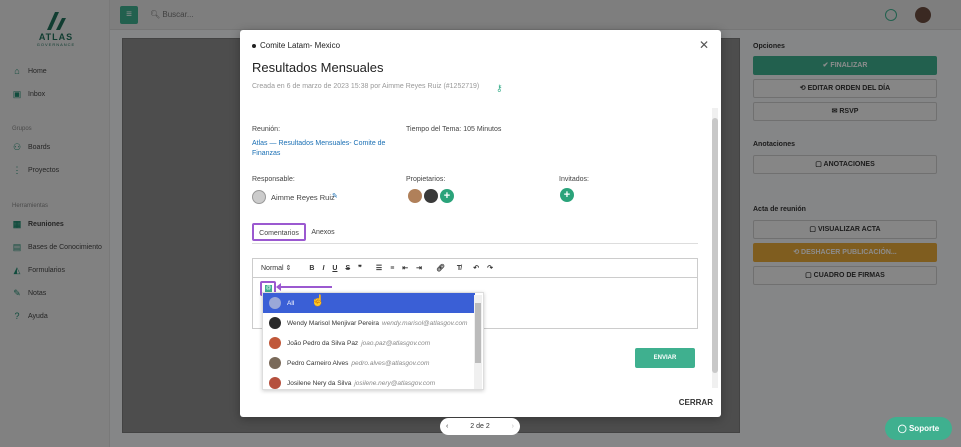 The width and height of the screenshot is (961, 447). Describe the element at coordinates (266, 129) in the screenshot. I see `reunion-label: Reunión:` at that location.